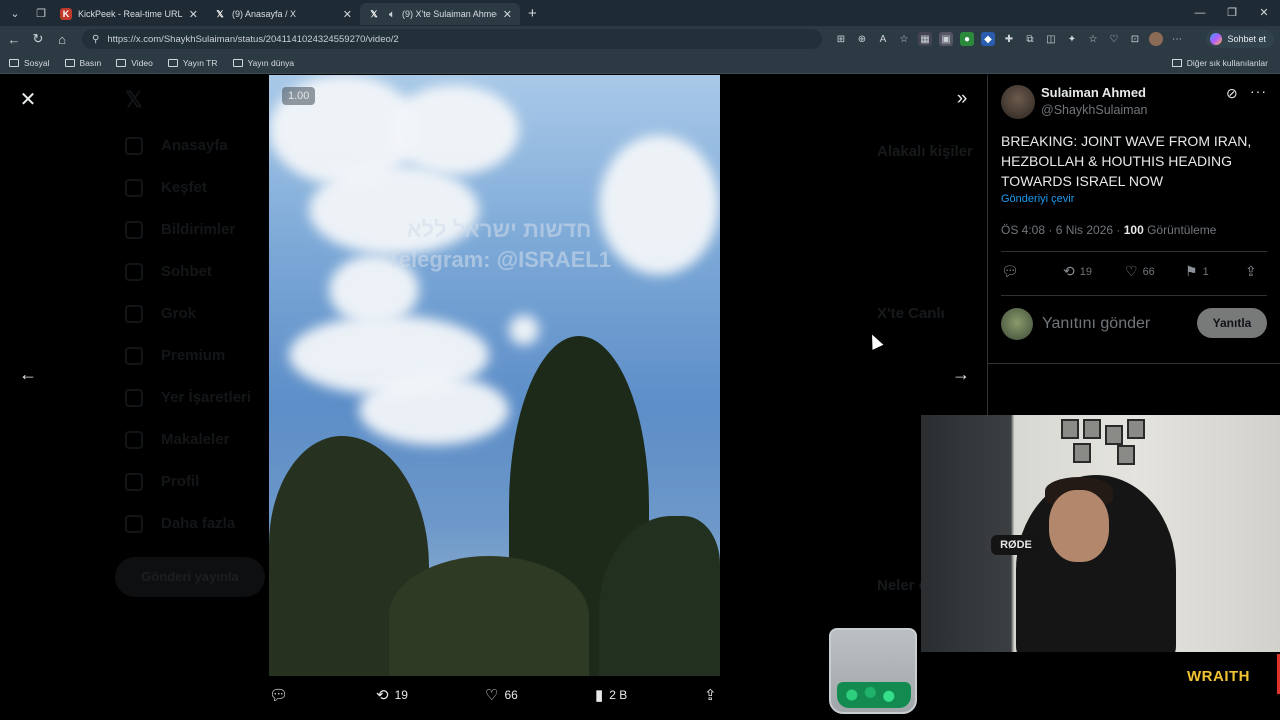 The height and width of the screenshot is (720, 1280). Describe the element at coordinates (967, 39) in the screenshot. I see `extension-icon: ●` at that location.